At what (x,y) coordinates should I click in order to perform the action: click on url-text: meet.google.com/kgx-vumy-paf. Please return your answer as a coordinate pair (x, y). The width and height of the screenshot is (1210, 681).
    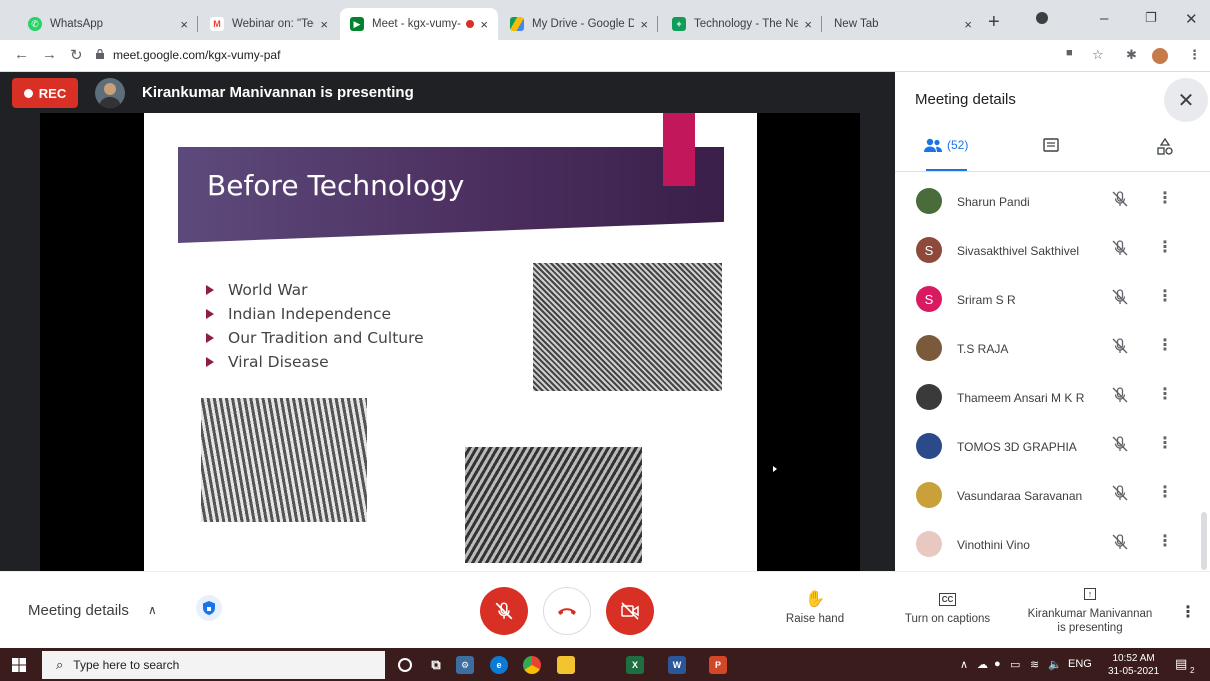
    Looking at the image, I should click on (196, 55).